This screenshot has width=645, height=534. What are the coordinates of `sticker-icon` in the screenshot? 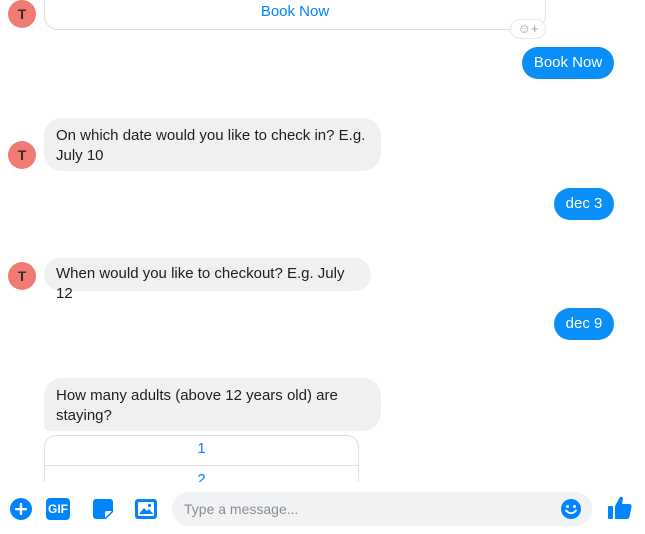 It's located at (103, 509).